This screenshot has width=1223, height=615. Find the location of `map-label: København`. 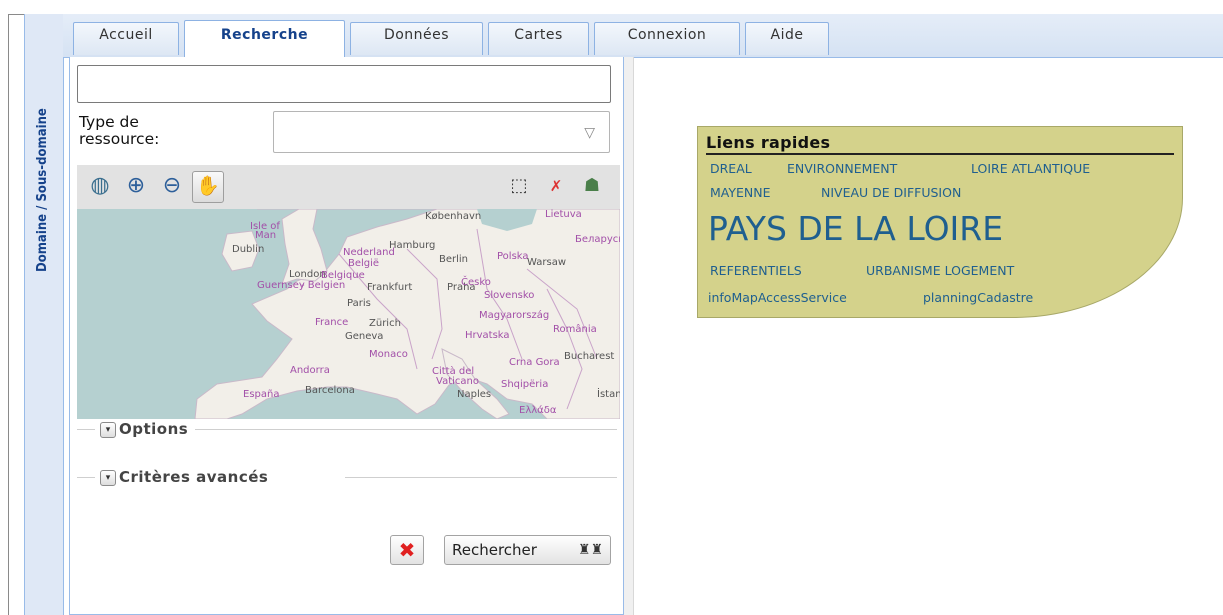

map-label: København is located at coordinates (453, 216).